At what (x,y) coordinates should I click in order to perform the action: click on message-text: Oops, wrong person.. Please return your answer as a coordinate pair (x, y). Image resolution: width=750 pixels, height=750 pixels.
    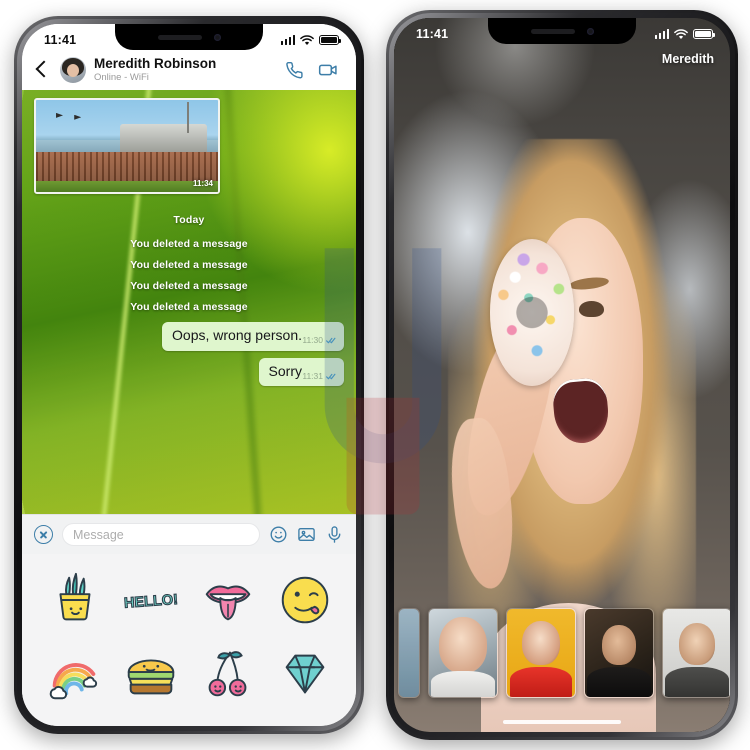
    Looking at the image, I should click on (237, 335).